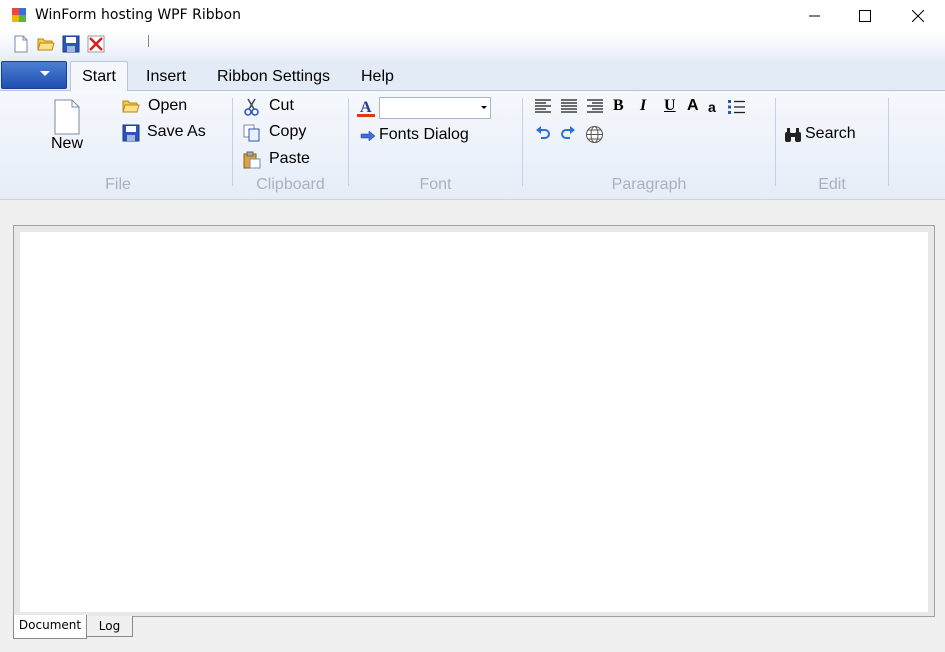 Image resolution: width=945 pixels, height=652 pixels. I want to click on bold-button: B, so click(618, 106).